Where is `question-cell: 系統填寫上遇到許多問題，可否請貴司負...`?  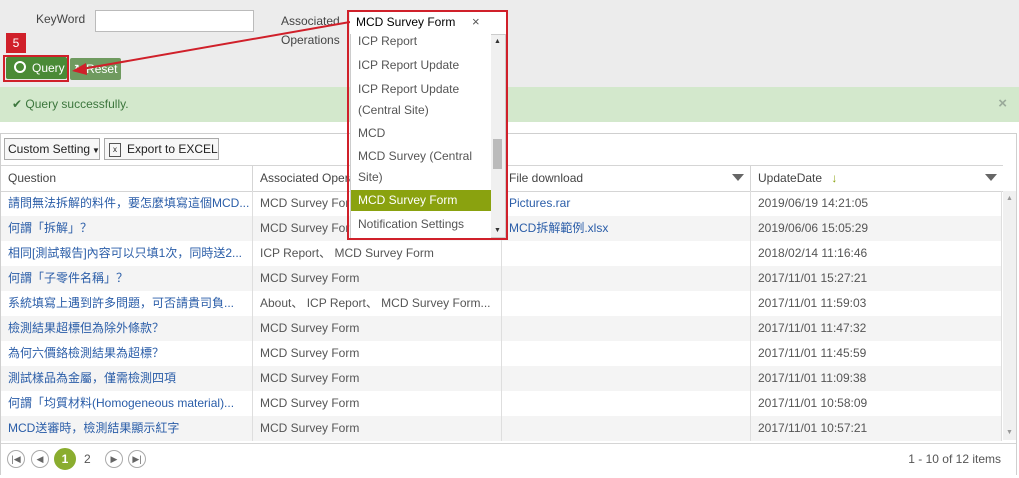
question-cell: 系統填寫上遇到許多問題，可否請貴司負... is located at coordinates (127, 303).